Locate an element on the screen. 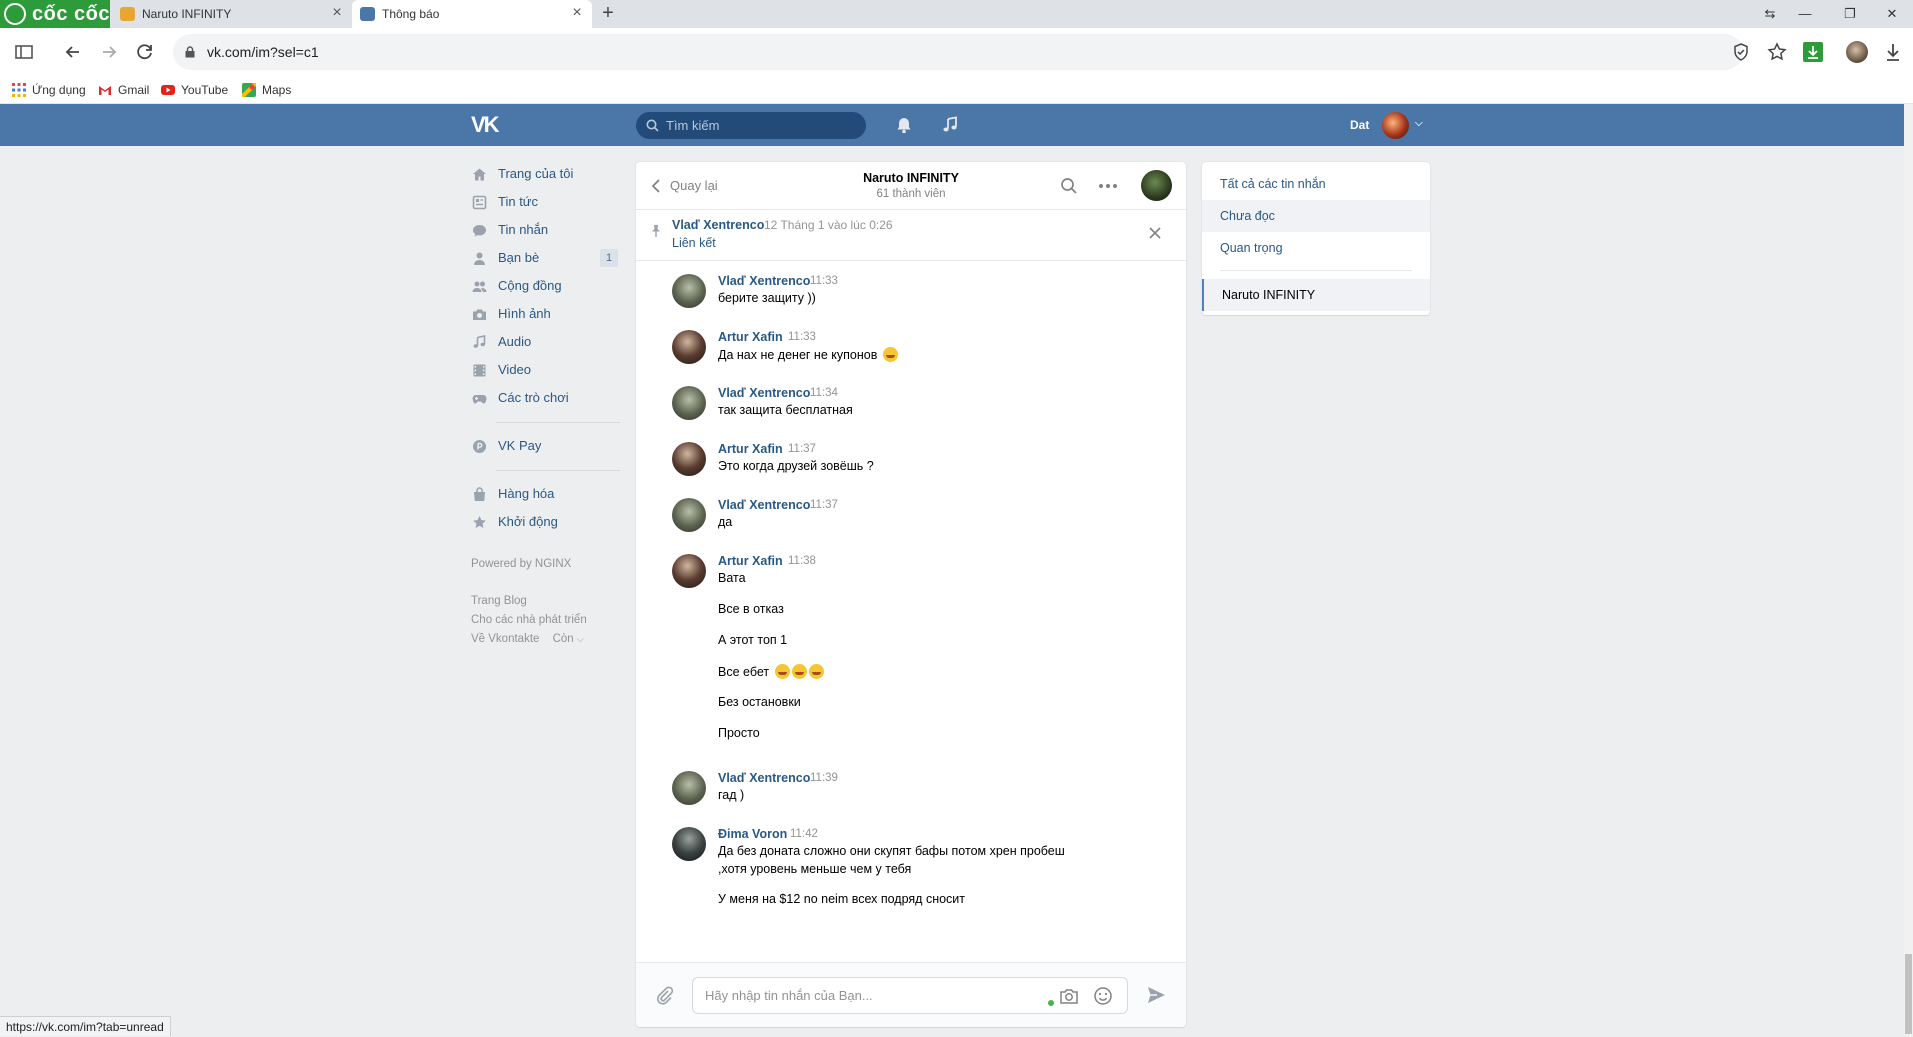  message-input is located at coordinates (863, 995).